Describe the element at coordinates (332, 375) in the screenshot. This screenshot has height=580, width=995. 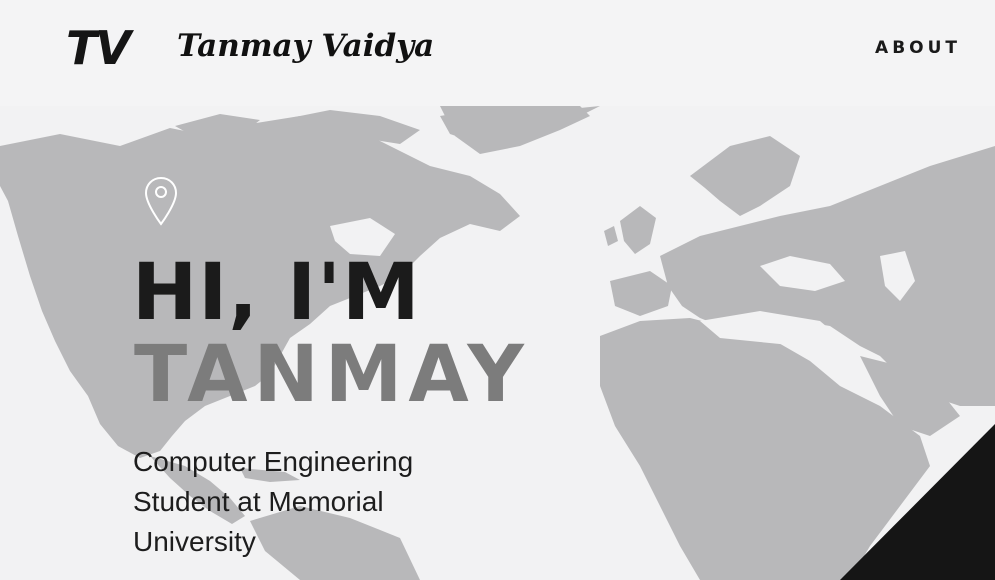
I see `hero-name: TANMAY` at that location.